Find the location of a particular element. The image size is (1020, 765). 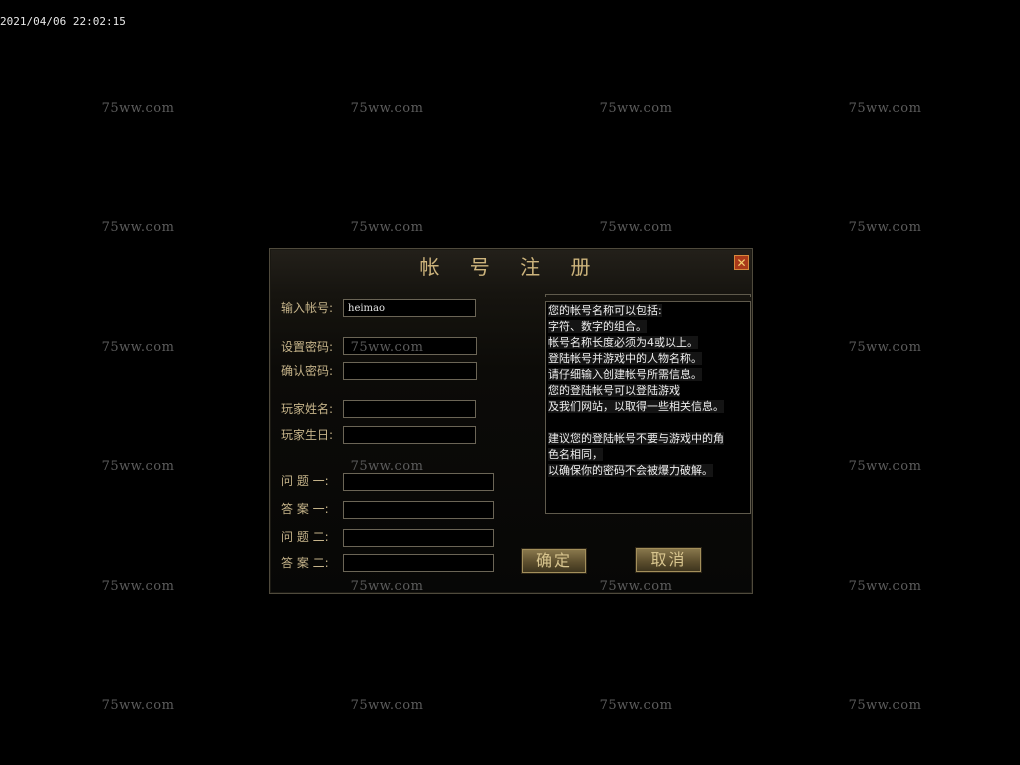

info-line: 字符、数字的组合。 is located at coordinates (597, 326).